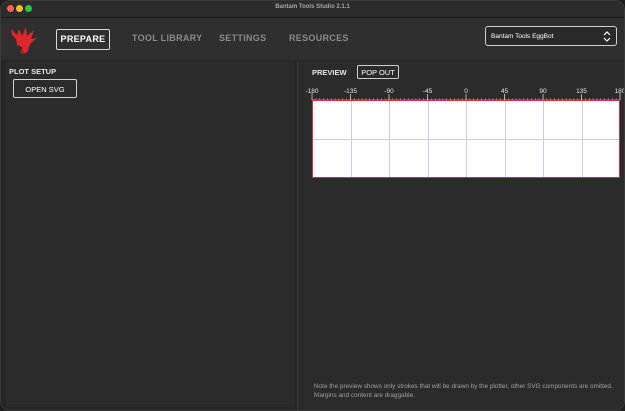  I want to click on plot-preview-canvas, so click(466, 139).